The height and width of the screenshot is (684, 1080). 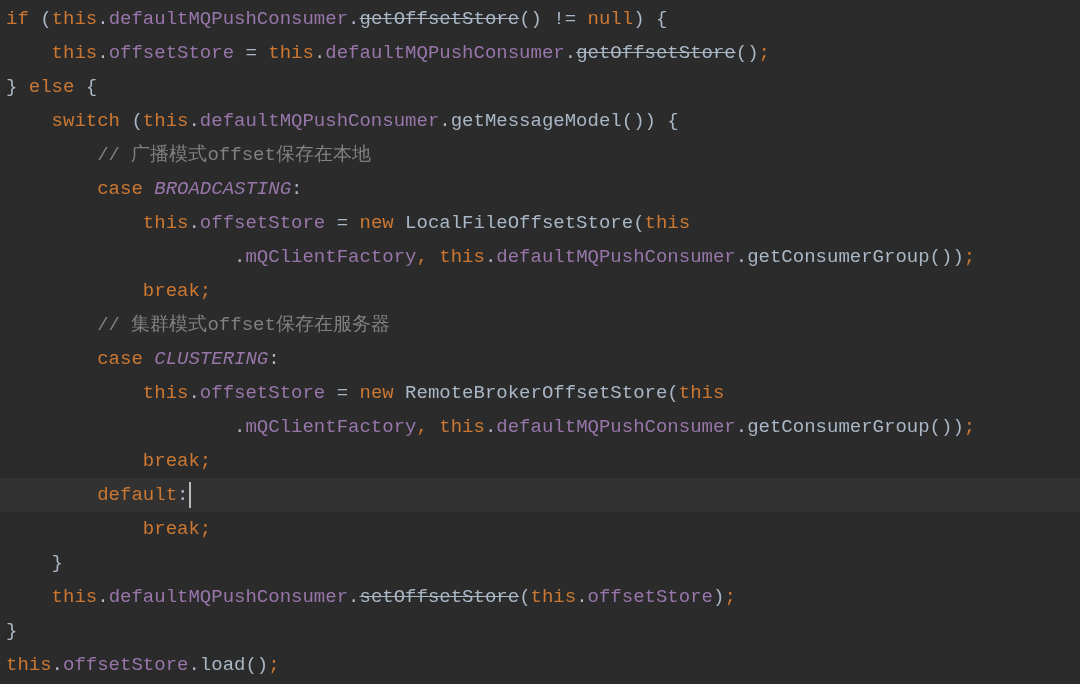 What do you see at coordinates (416, 223) in the screenshot?
I see `code-line: this.offsetStore = new LocalFileOffsetStore(this` at bounding box center [416, 223].